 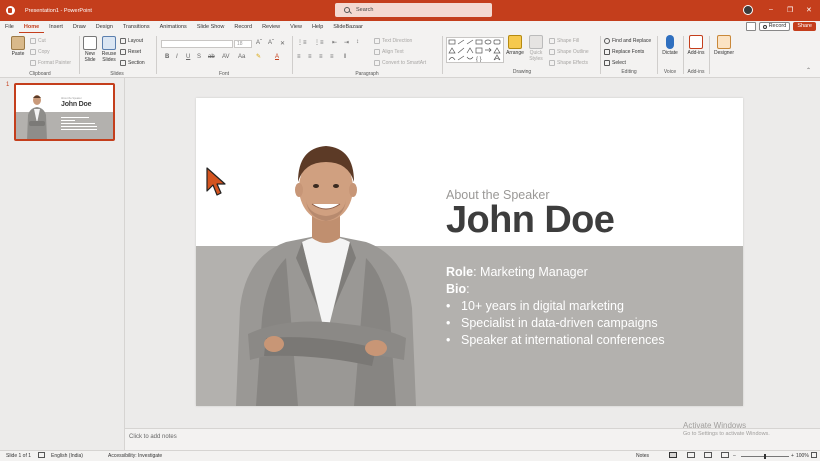 What do you see at coordinates (389, 52) in the screenshot?
I see `align-text-button: Align Text` at bounding box center [389, 52].